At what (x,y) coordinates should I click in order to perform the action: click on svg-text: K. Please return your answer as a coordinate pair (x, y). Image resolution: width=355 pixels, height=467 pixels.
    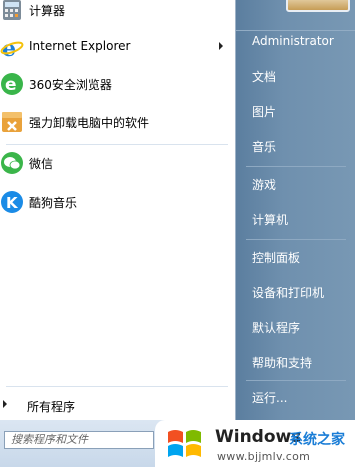
    Looking at the image, I should click on (12, 203).